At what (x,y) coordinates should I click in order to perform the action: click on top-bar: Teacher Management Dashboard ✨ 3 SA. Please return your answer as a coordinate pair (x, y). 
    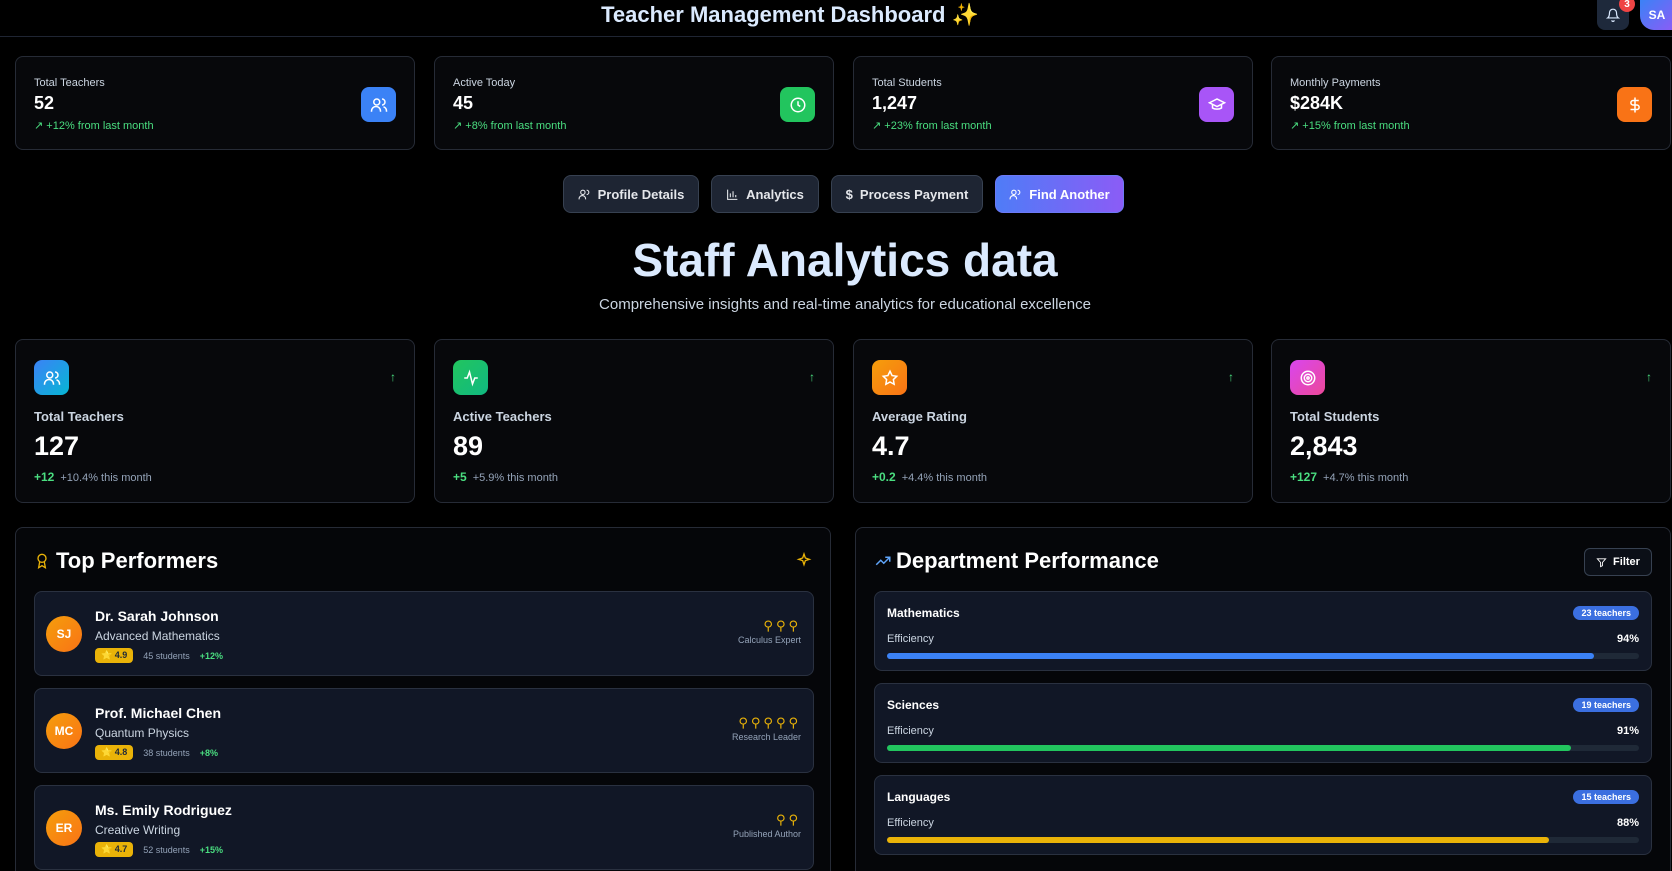
    Looking at the image, I should click on (836, 18).